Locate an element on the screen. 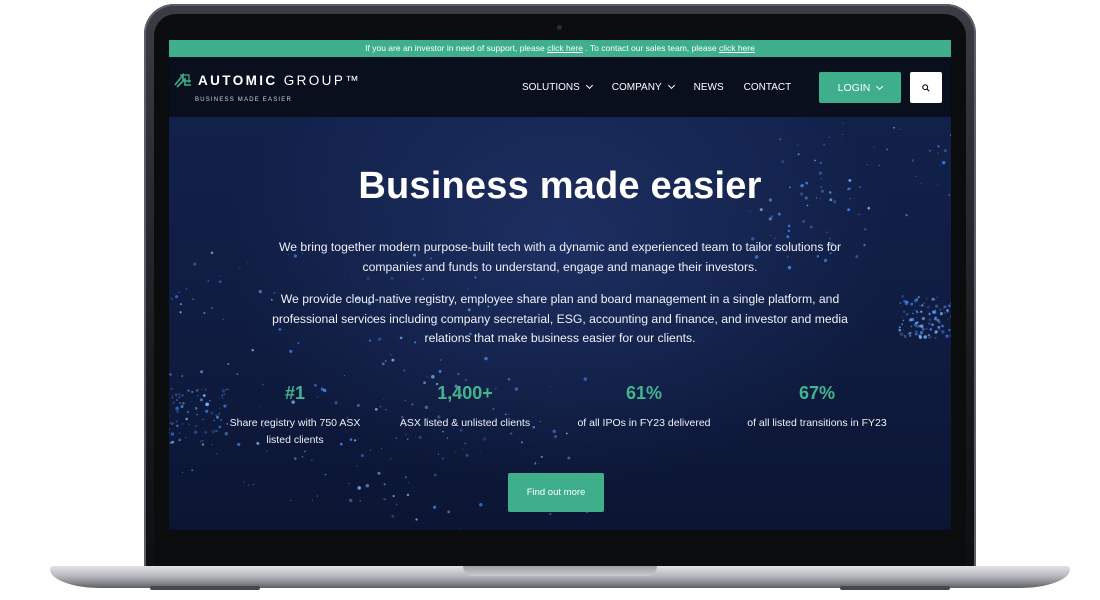  laptop-foot-right is located at coordinates (895, 588).